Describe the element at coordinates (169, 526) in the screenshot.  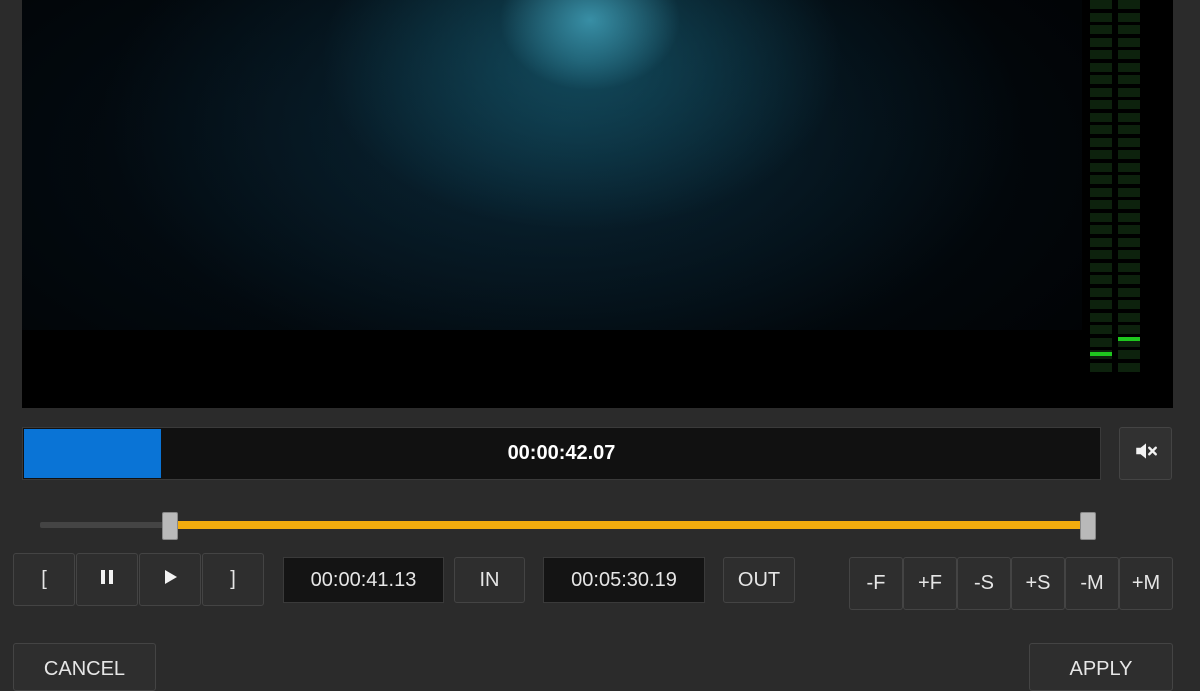
I see `trim-start-handle` at that location.